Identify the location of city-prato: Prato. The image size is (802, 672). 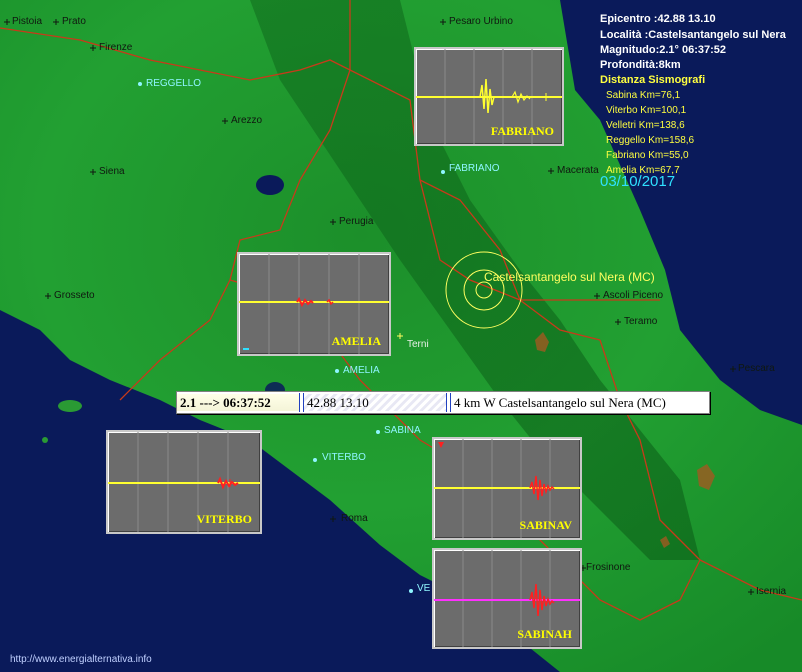
(74, 21).